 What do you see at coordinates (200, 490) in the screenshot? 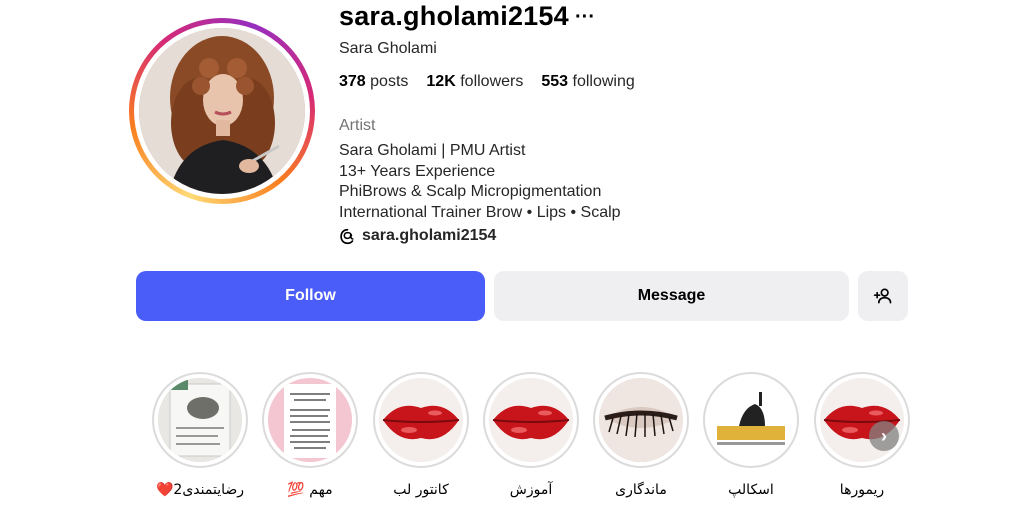
I see `highlight-label: رضایتمندی2❤️` at bounding box center [200, 490].